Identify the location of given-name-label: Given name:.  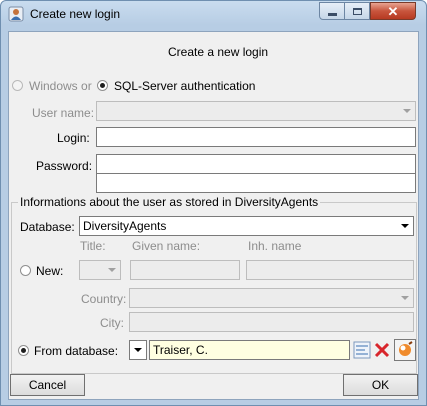
(166, 246).